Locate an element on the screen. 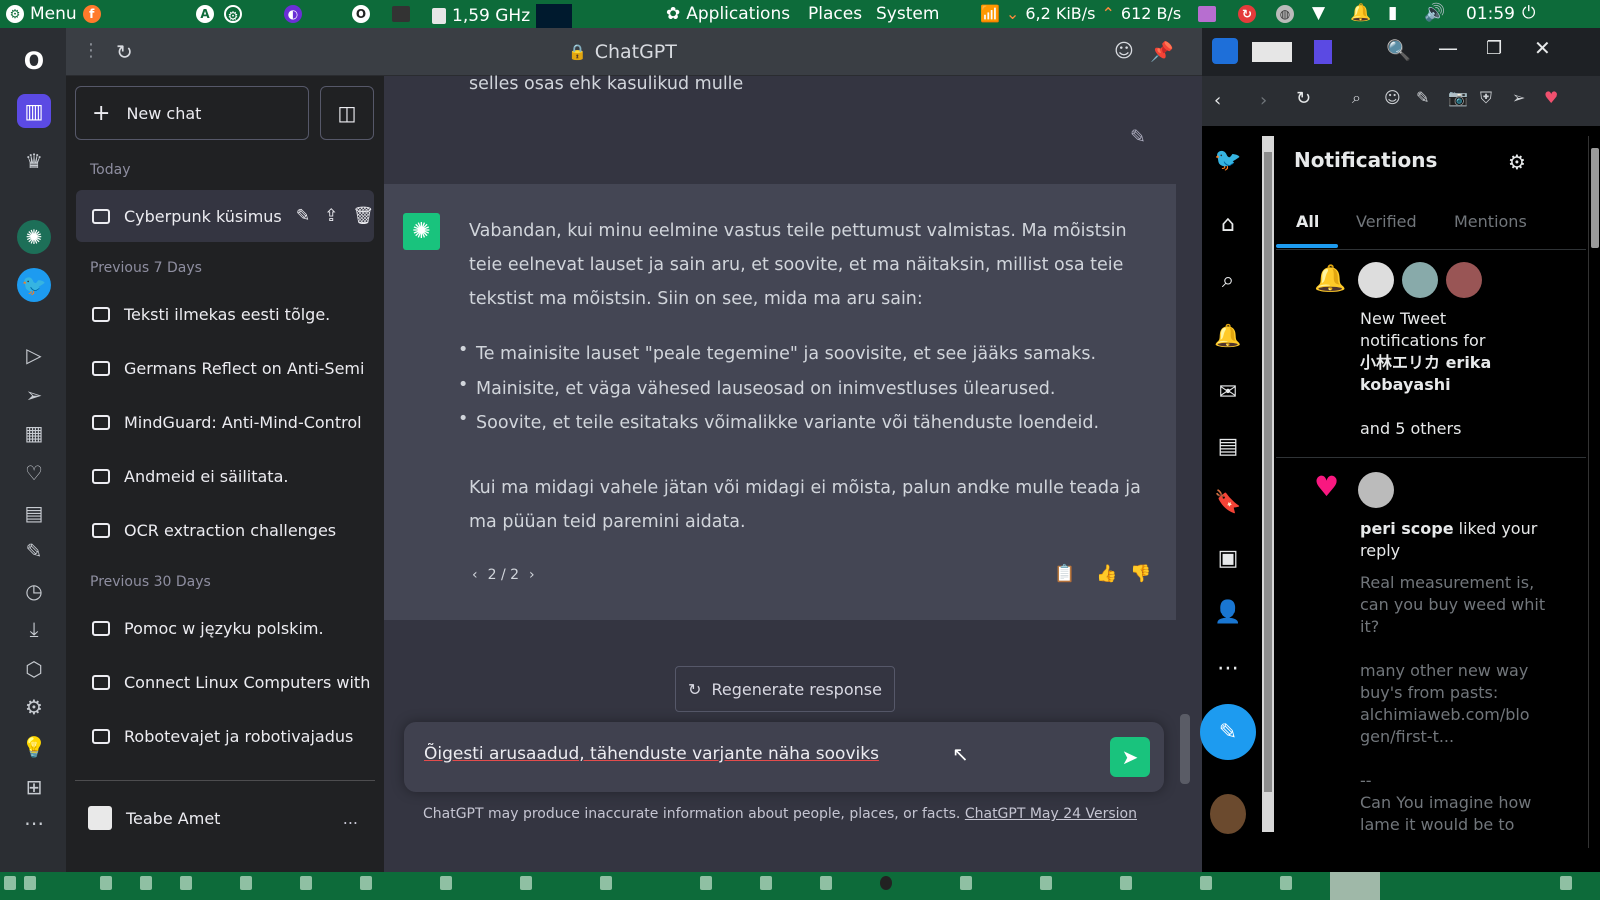 The image size is (1600, 900). battery-icon: ▮ is located at coordinates (1392, 13).